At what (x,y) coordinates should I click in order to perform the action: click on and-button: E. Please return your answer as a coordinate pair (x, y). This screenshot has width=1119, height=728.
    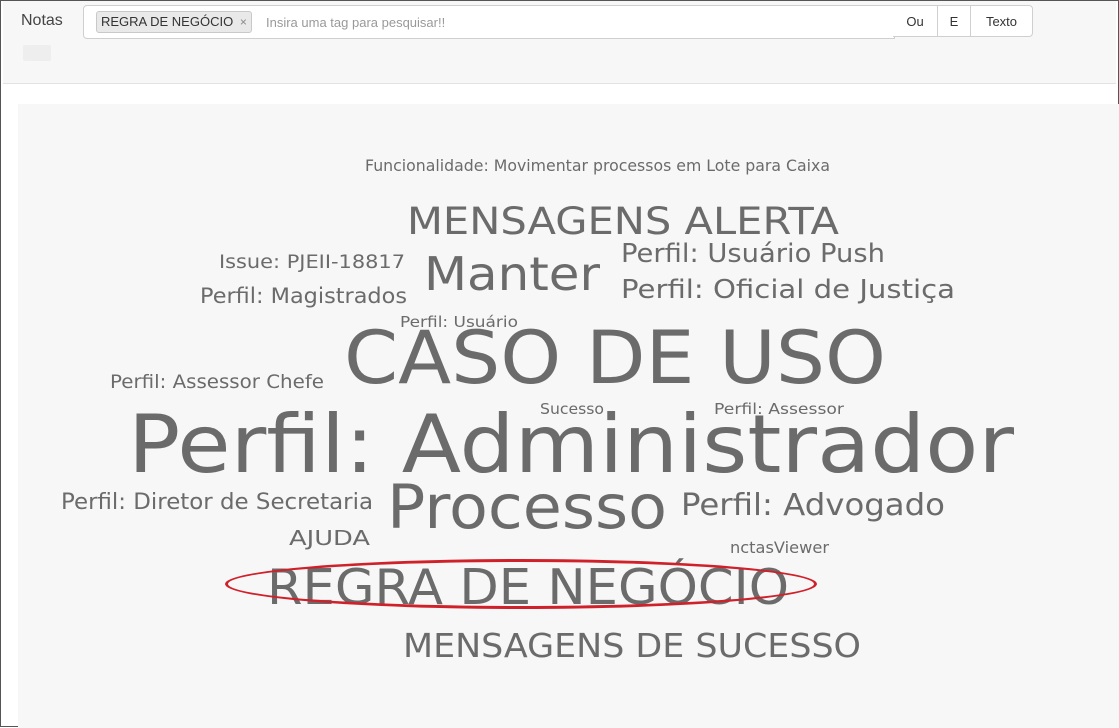
    Looking at the image, I should click on (954, 21).